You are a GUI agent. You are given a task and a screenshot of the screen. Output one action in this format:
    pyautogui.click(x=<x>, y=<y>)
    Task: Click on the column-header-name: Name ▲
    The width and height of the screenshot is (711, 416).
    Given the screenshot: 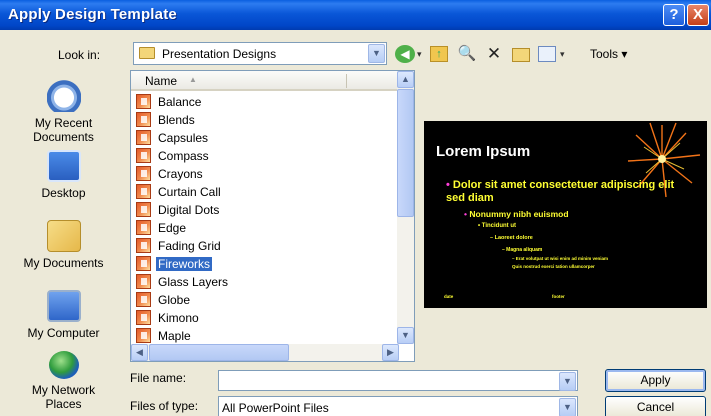 What is the action you would take?
    pyautogui.click(x=265, y=81)
    